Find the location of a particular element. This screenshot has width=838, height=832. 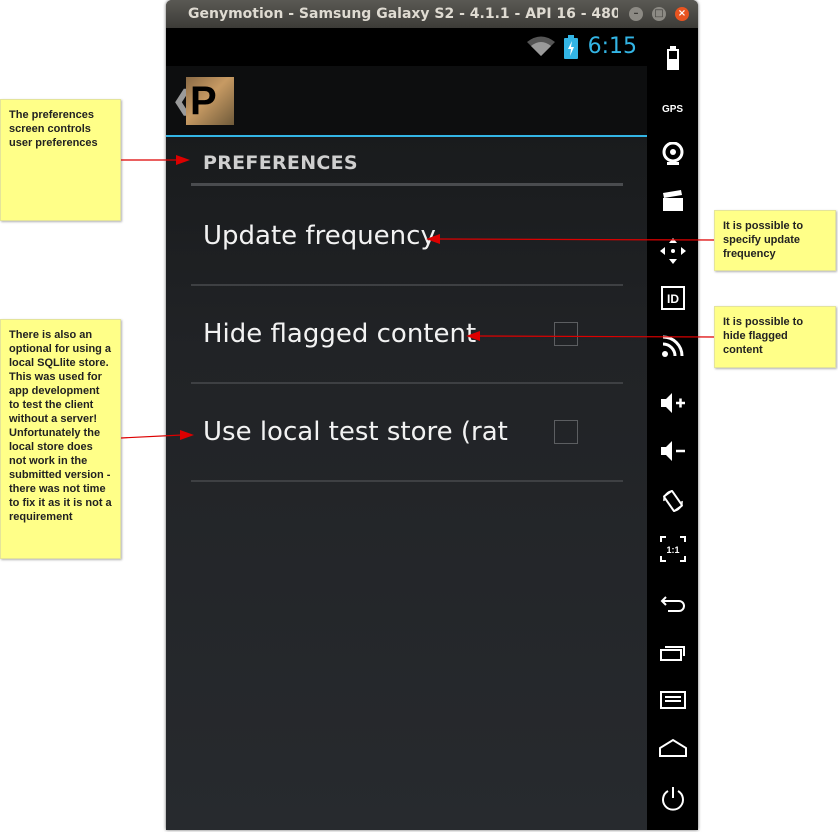

arrow-update-frequency is located at coordinates (576, 239).